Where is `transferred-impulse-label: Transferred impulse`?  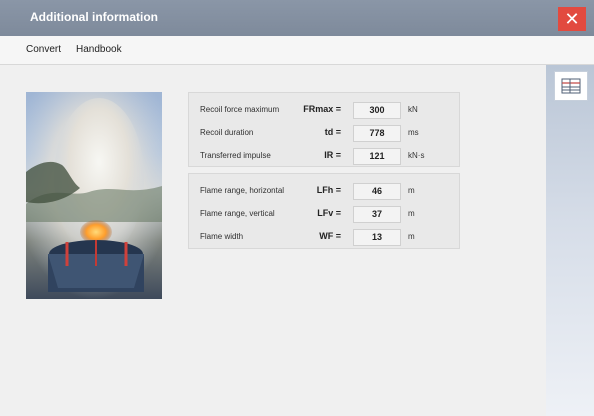 transferred-impulse-label: Transferred impulse is located at coordinates (235, 155).